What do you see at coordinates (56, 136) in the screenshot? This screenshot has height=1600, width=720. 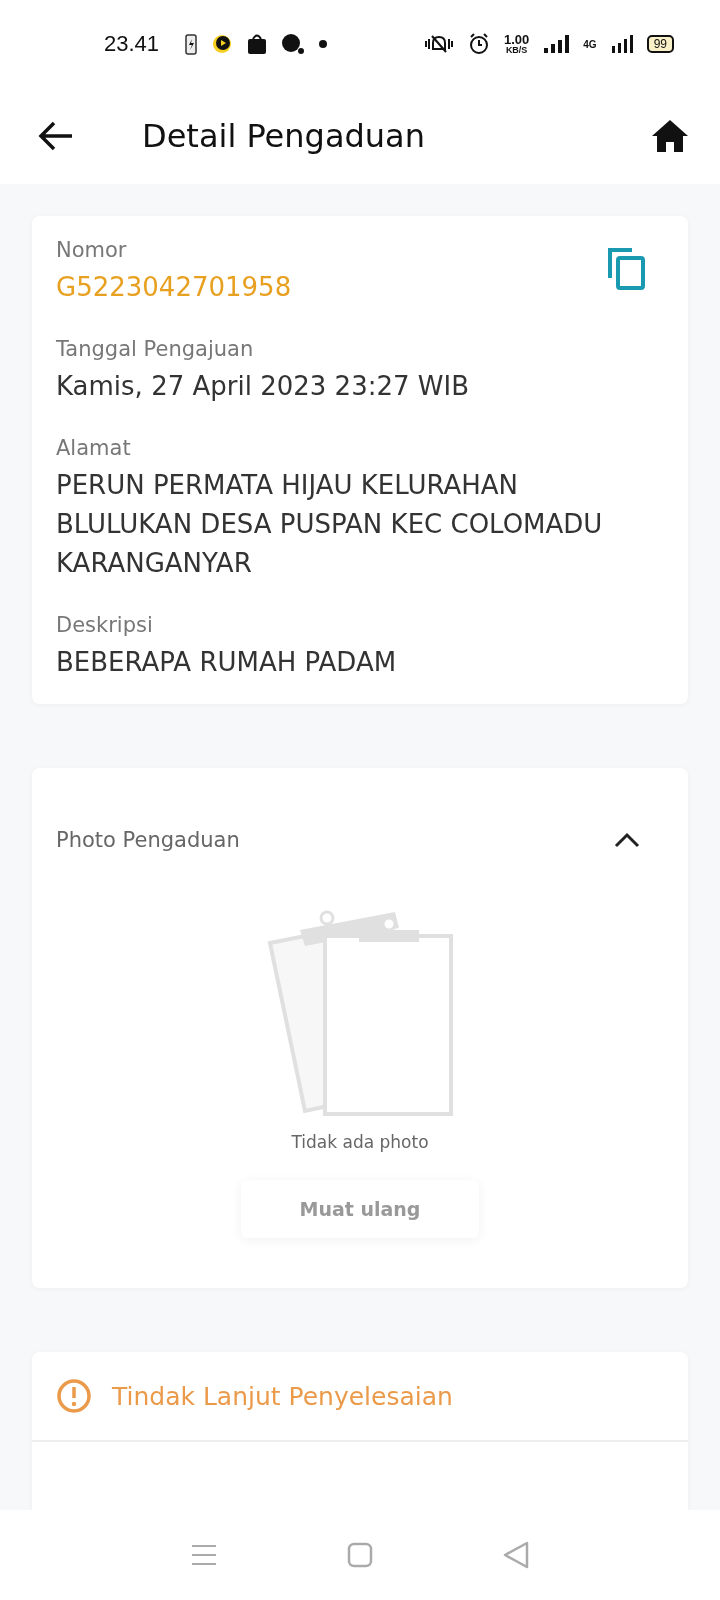 I see `back-button` at bounding box center [56, 136].